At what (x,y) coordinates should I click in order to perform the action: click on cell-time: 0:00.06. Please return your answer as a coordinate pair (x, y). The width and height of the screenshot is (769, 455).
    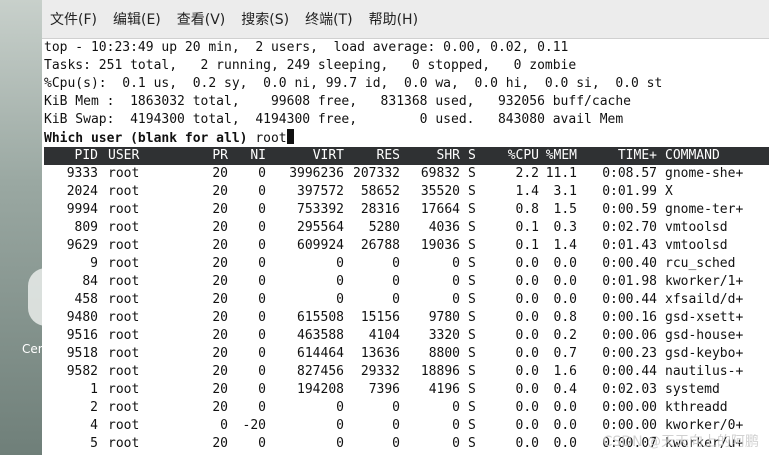
    Looking at the image, I should click on (629, 335).